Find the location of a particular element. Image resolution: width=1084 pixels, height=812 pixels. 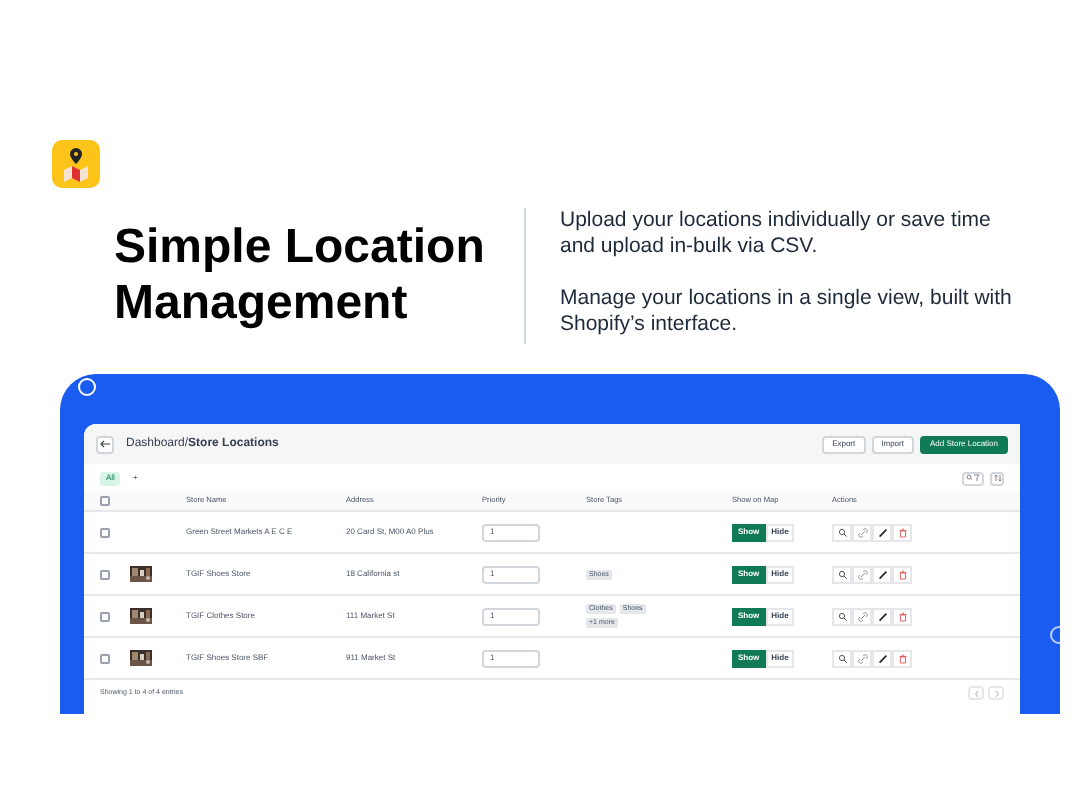

search-filter-icon is located at coordinates (973, 478).